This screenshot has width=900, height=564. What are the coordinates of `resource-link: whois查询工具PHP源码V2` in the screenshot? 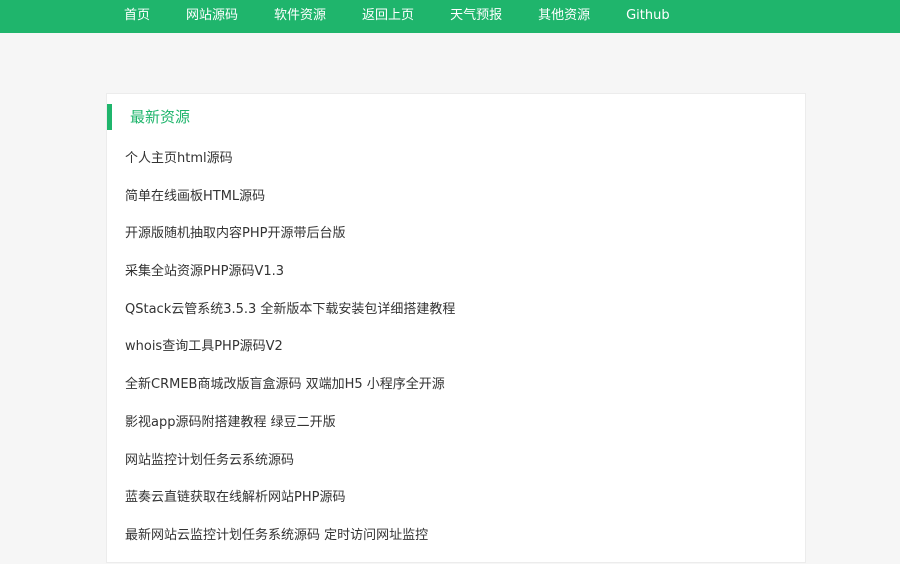 It's located at (204, 346).